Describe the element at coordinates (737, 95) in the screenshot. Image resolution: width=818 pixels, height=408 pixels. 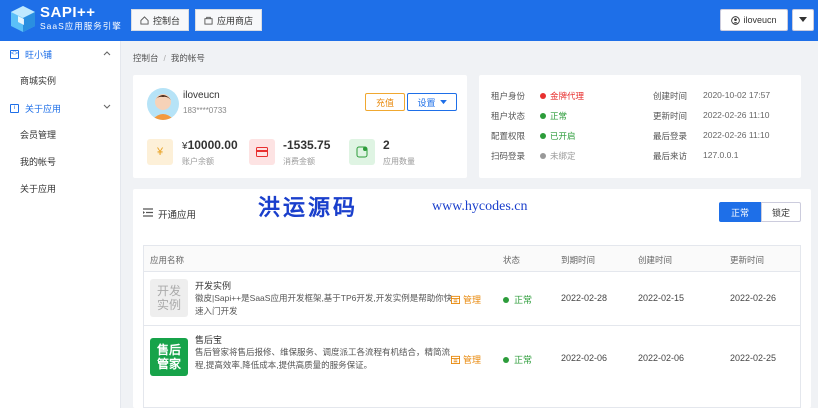
I see `account-info-value: 2020-10-02 17:57` at that location.